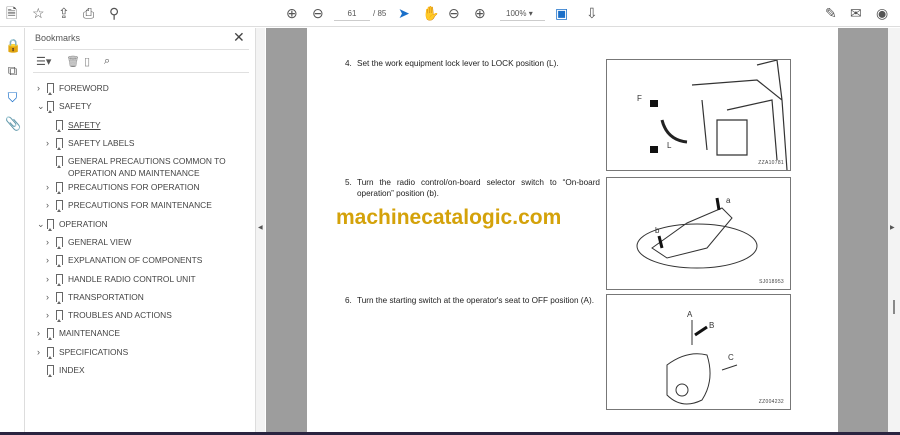 The height and width of the screenshot is (435, 900). What do you see at coordinates (66, 370) in the screenshot?
I see `bookmark-item: INDEX` at bounding box center [66, 370].